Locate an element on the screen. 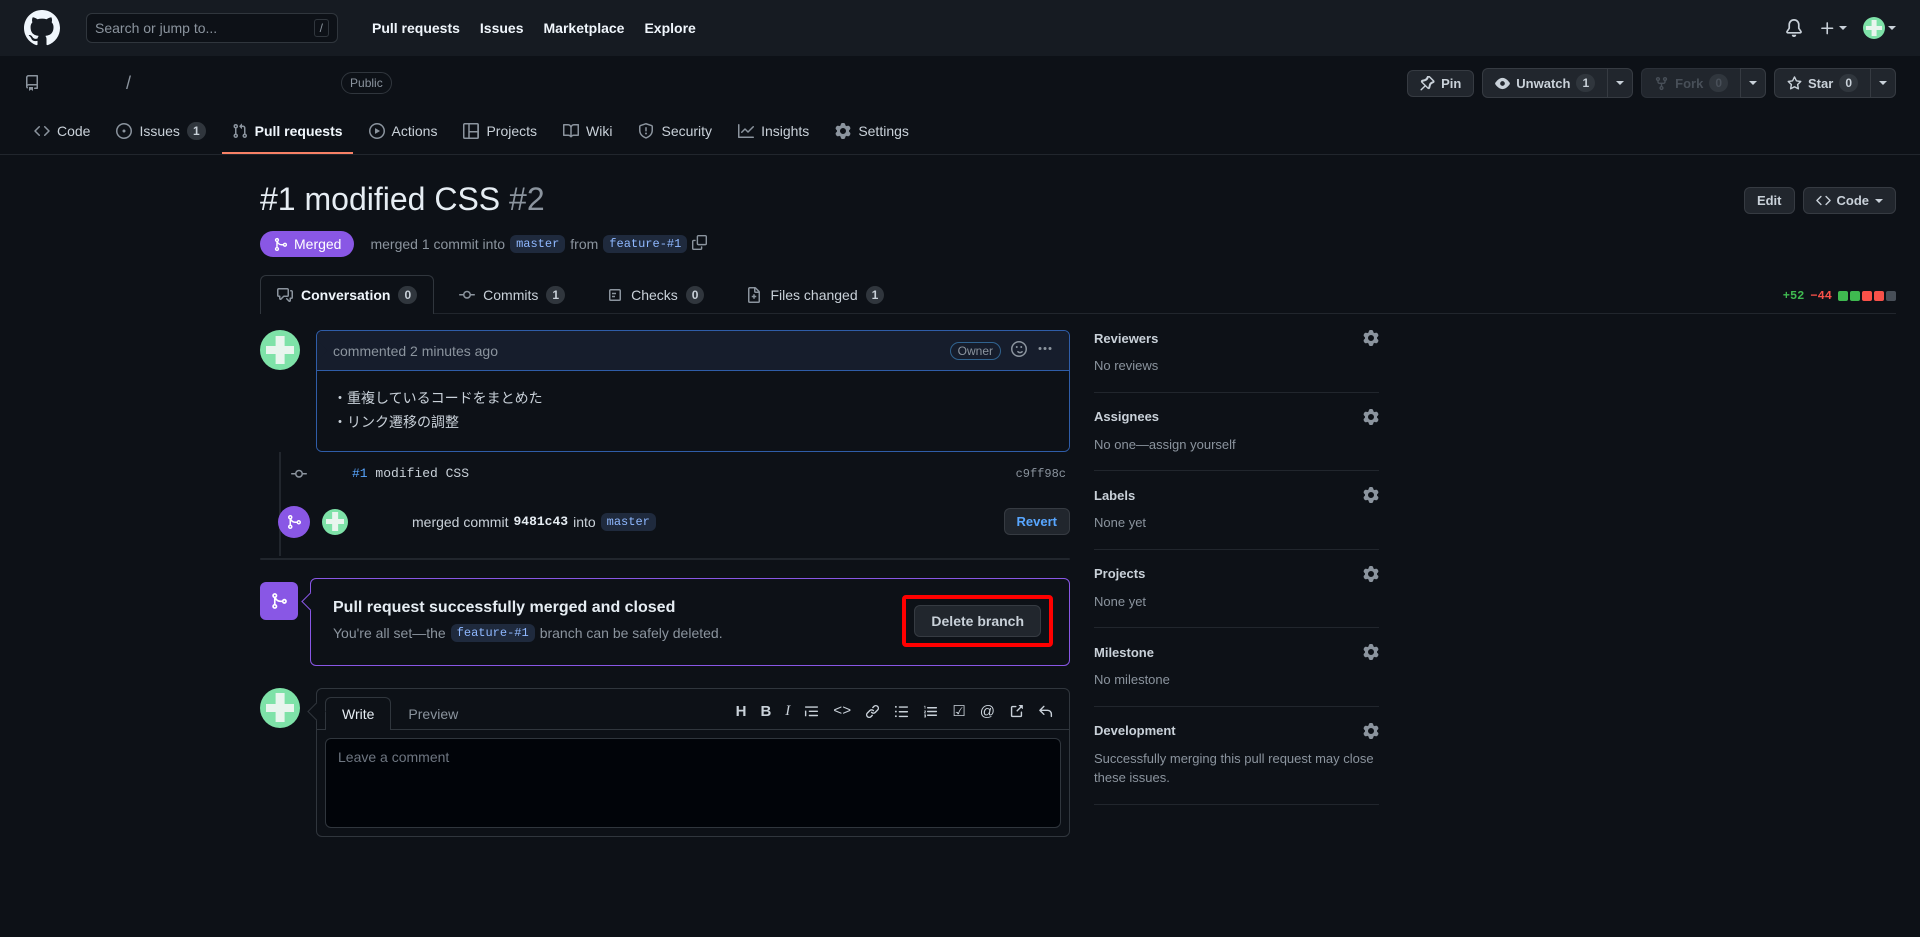 The image size is (1920, 937). repo-tab-wiki: Wiki is located at coordinates (587, 134).